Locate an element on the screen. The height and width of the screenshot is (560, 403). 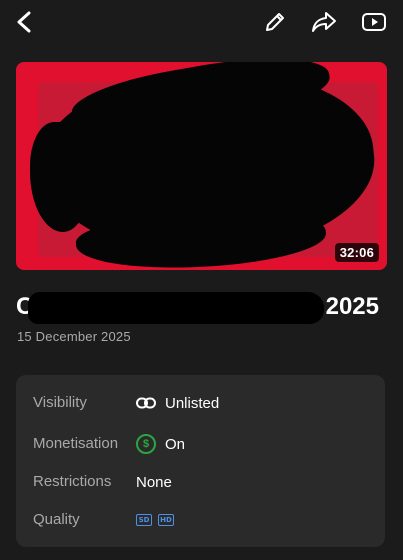
visibility-row: Visibility Unlisted is located at coordinates (200, 403).